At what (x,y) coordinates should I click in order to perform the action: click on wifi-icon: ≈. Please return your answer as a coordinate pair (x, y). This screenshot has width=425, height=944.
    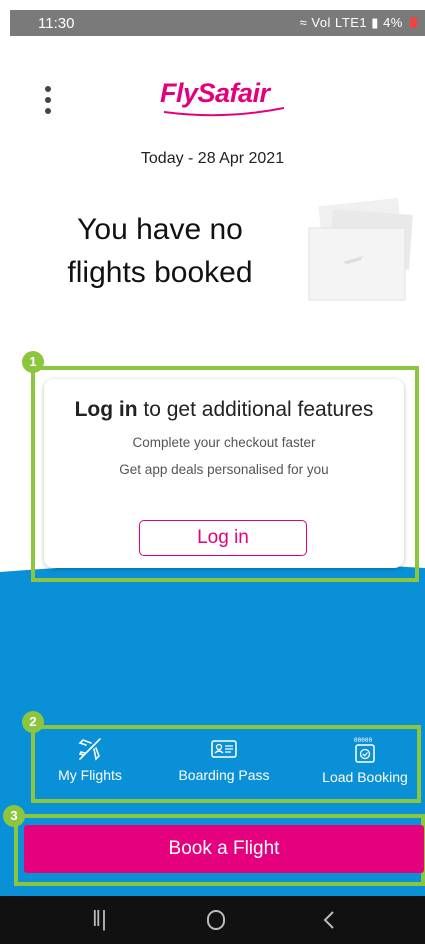
    Looking at the image, I should click on (303, 22).